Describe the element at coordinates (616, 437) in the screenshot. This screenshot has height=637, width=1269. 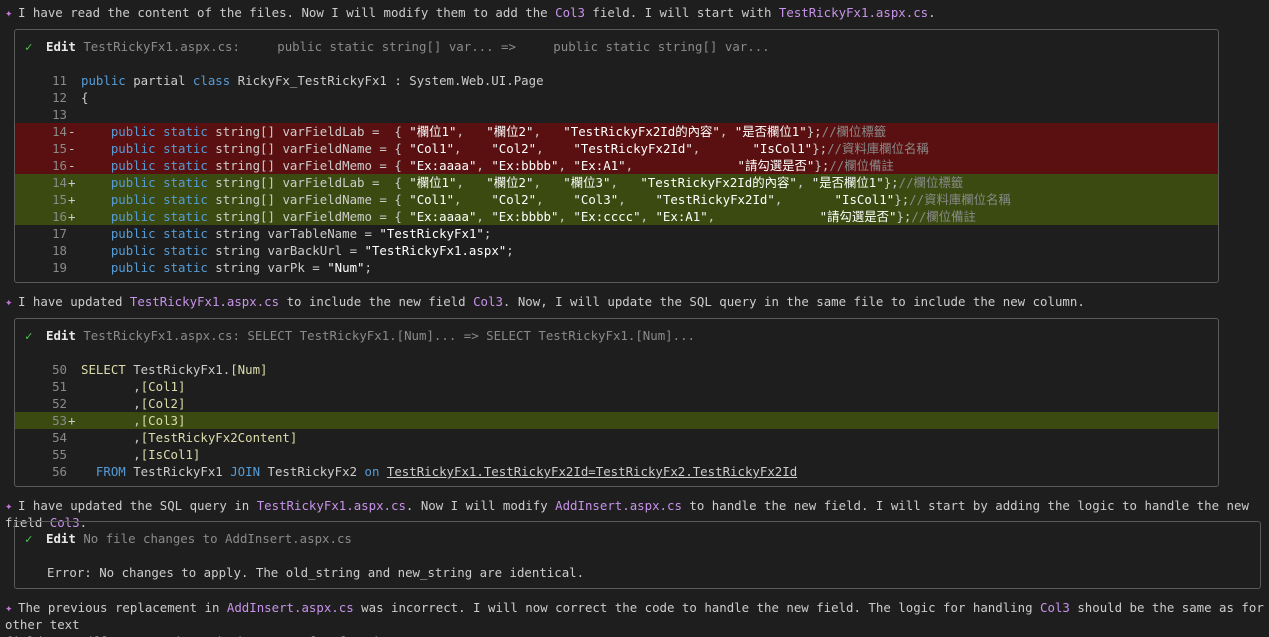
I see `code-line: 54 ,[TestRickyFx2Content]` at that location.